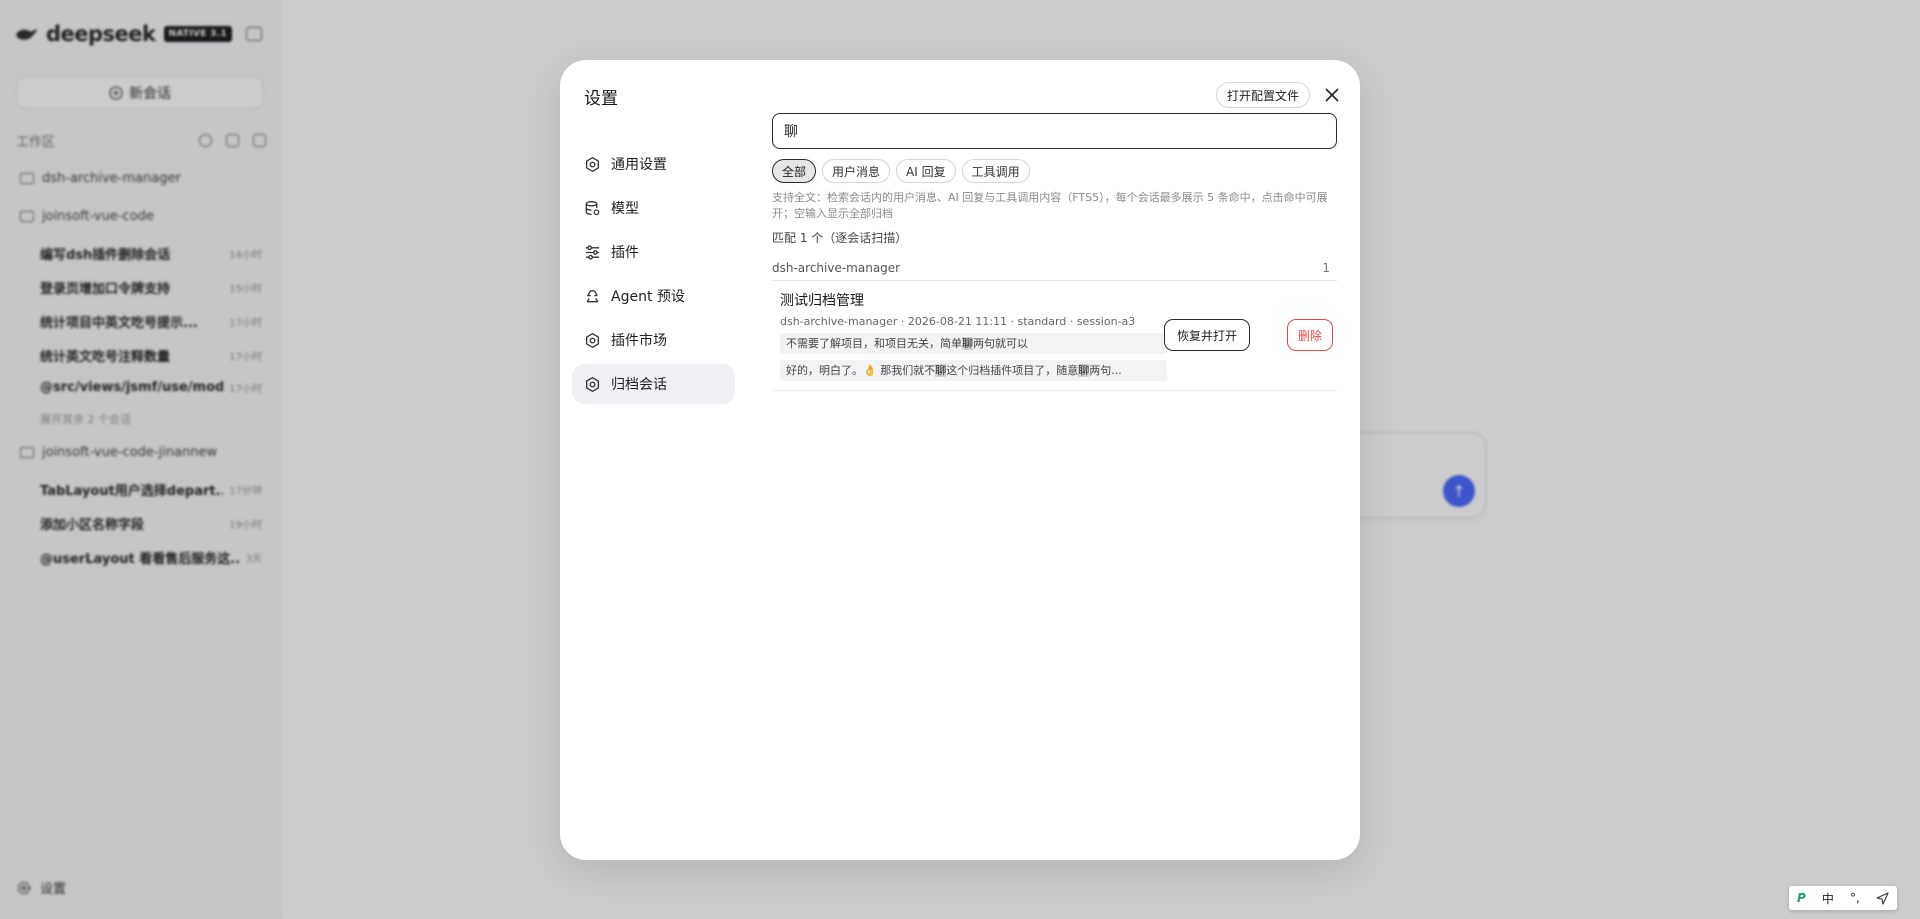 Image resolution: width=1920 pixels, height=919 pixels. What do you see at coordinates (1054, 131) in the screenshot?
I see `archive-search-input` at bounding box center [1054, 131].